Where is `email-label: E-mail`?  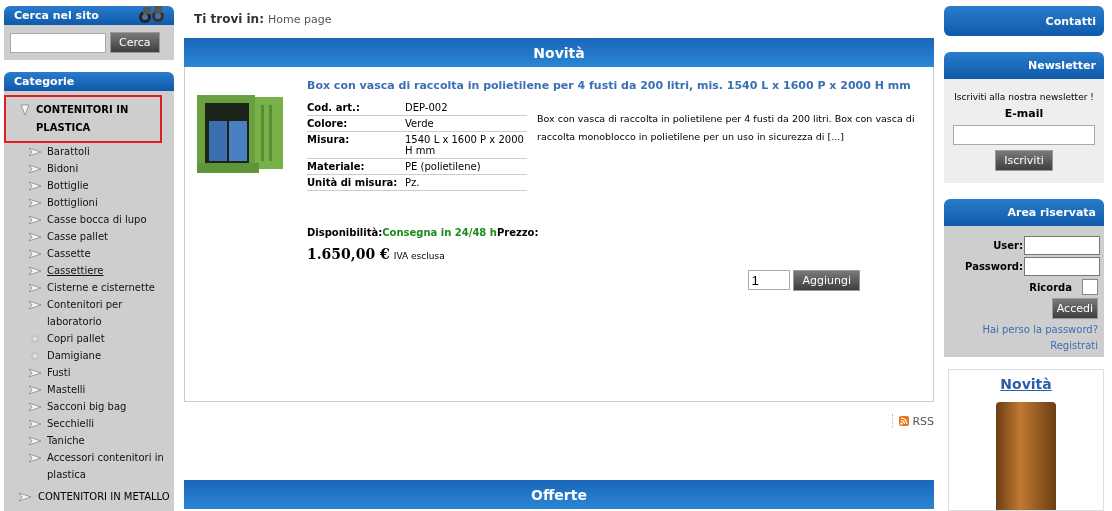 email-label: E-mail is located at coordinates (1024, 113).